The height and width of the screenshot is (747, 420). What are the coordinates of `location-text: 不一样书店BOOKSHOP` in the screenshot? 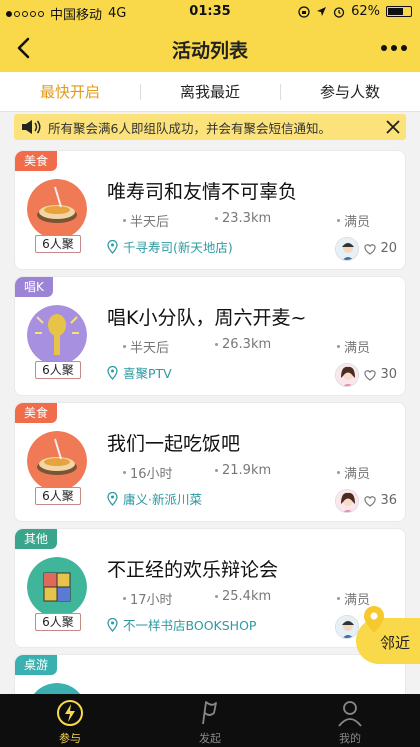 It's located at (190, 625).